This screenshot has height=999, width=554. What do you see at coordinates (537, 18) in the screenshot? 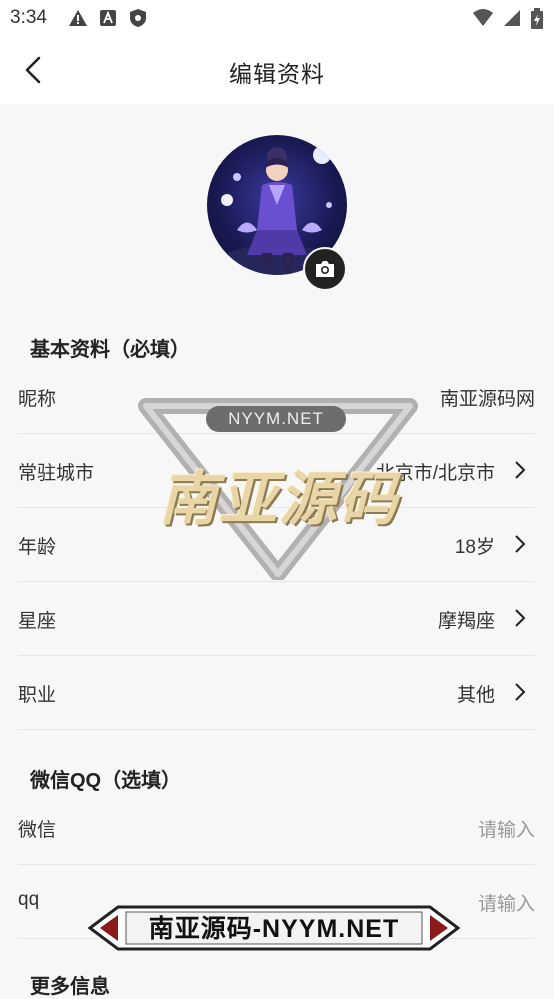
I see `battery-icon` at bounding box center [537, 18].